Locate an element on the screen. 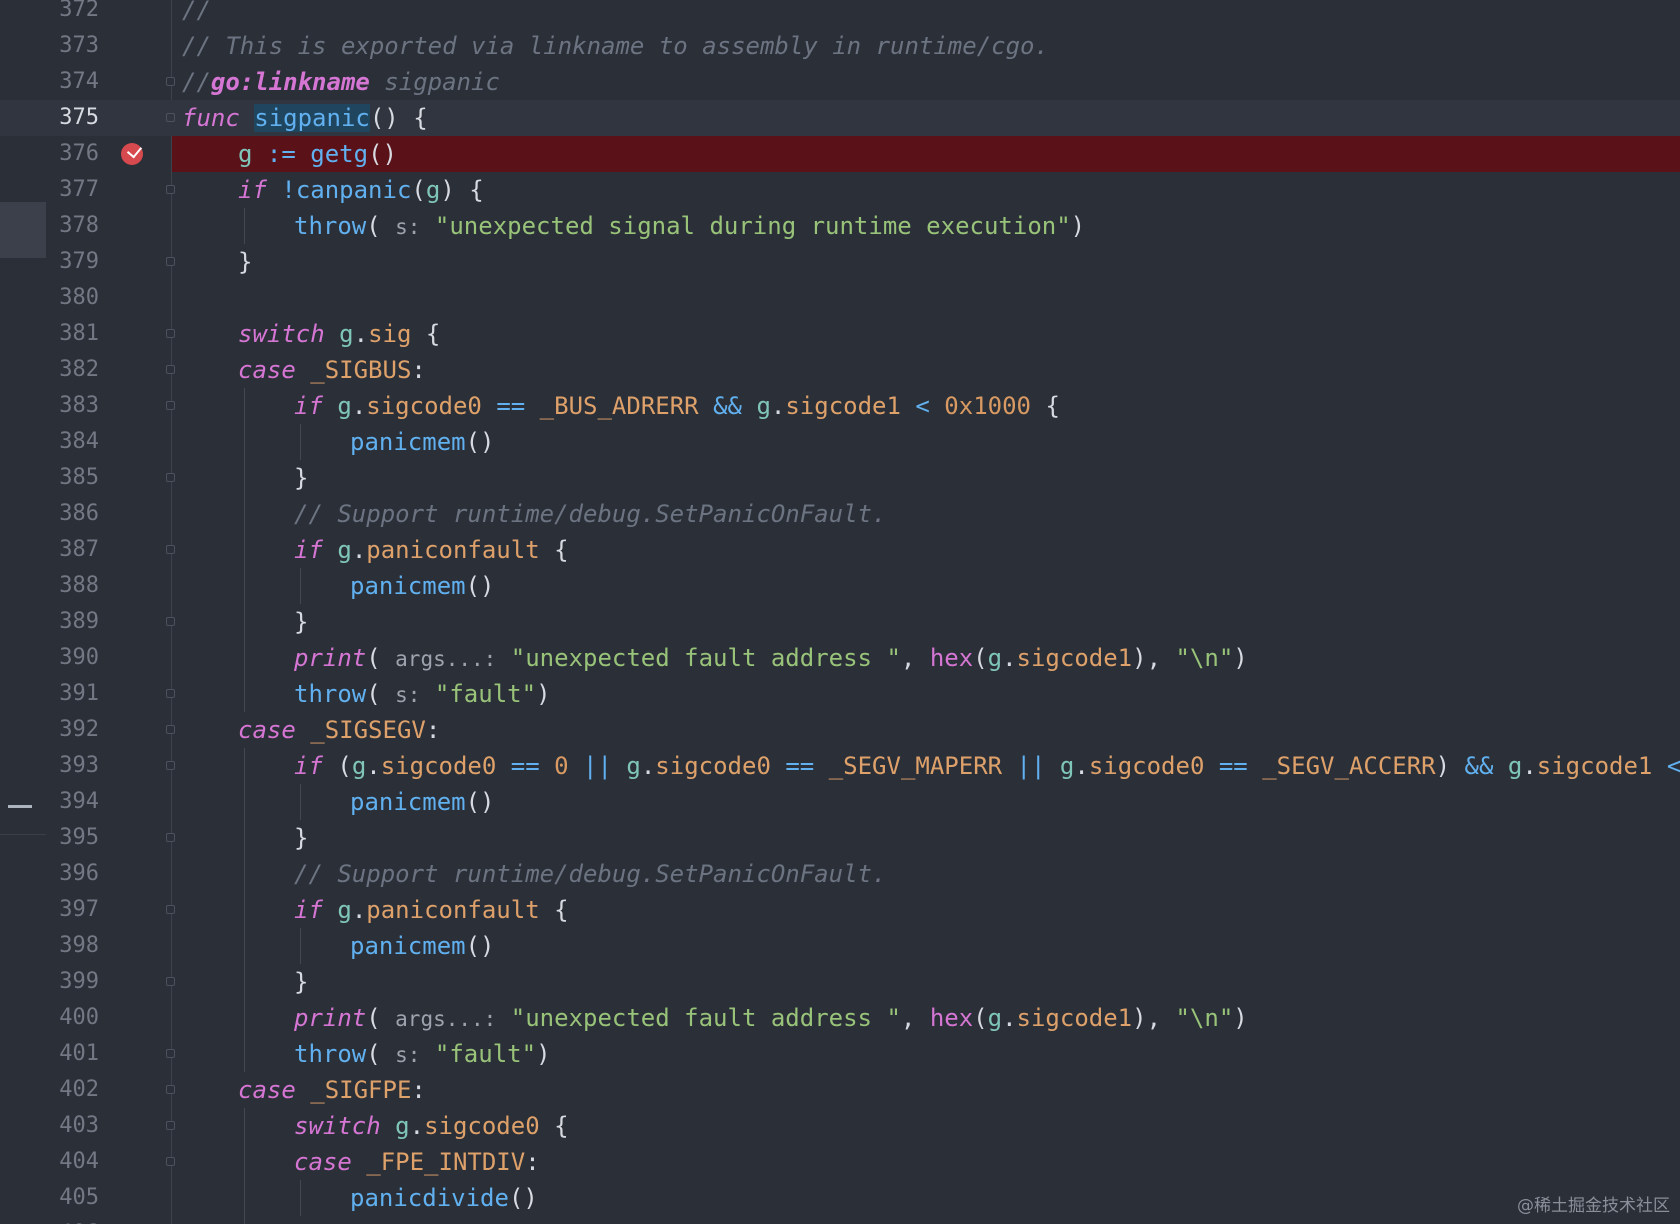 The height and width of the screenshot is (1224, 1680). code-line: 399} is located at coordinates (840, 982).